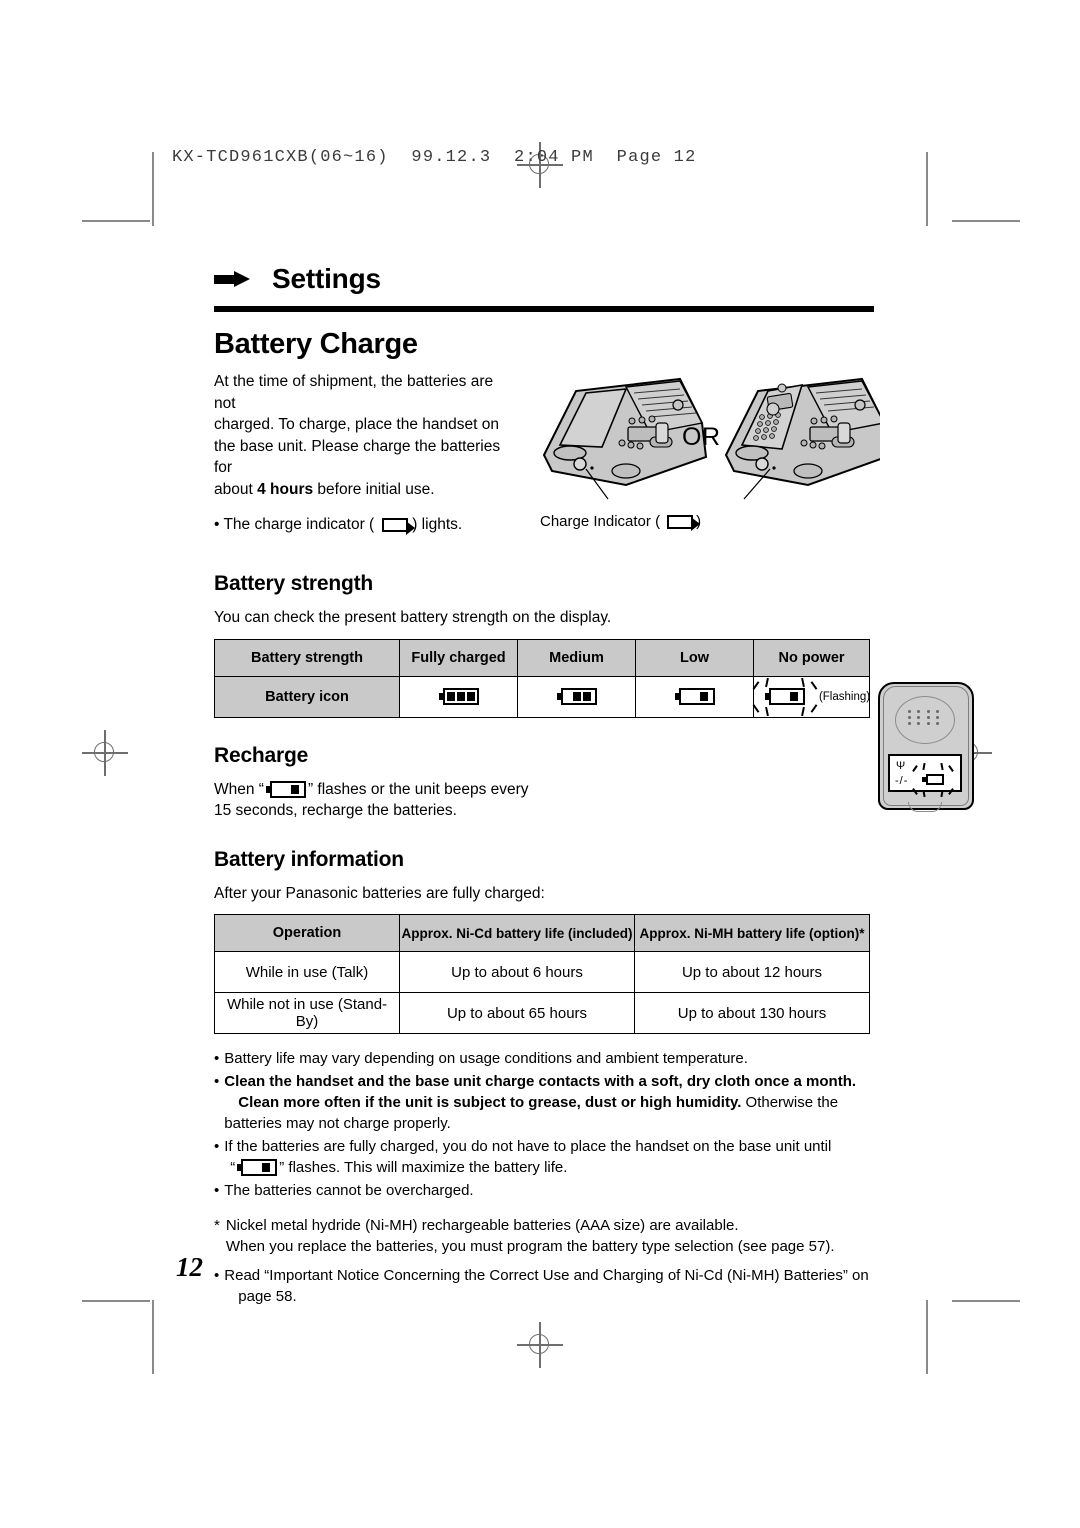 The height and width of the screenshot is (1528, 1080). I want to click on battery-icon-row-label: Battery icon, so click(307, 696).